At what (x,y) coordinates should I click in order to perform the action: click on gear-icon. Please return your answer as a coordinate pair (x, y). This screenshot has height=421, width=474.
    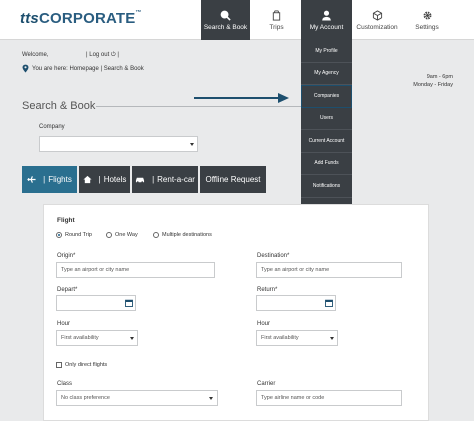
    Looking at the image, I should click on (427, 15).